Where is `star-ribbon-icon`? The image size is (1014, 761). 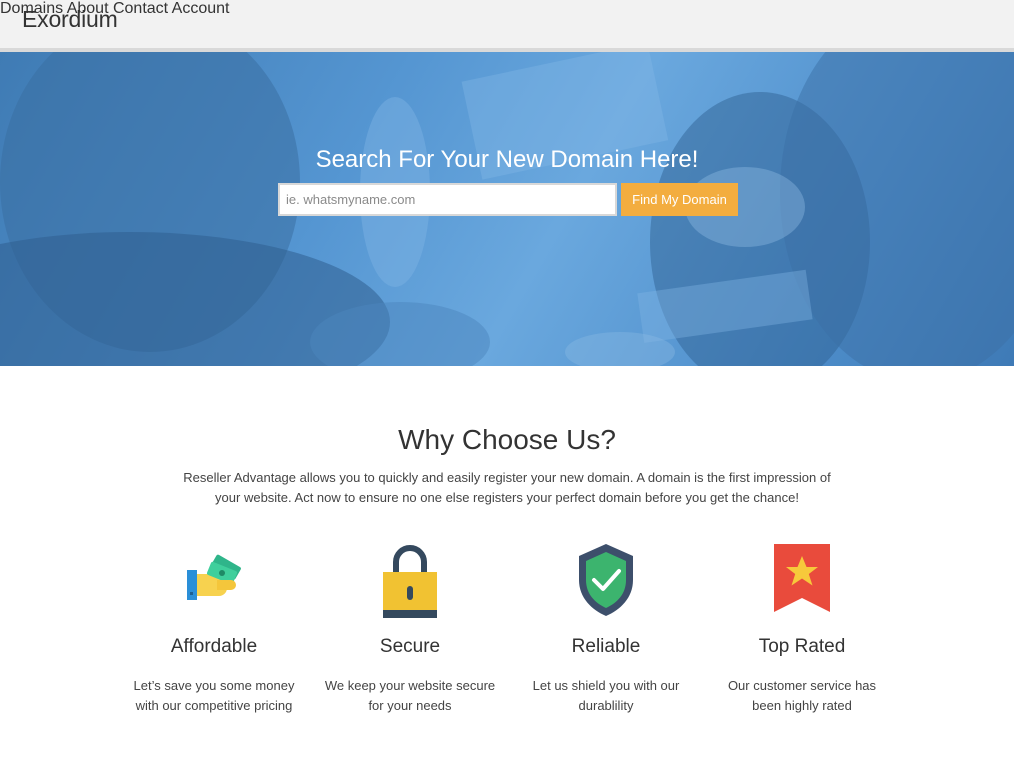 star-ribbon-icon is located at coordinates (802, 578).